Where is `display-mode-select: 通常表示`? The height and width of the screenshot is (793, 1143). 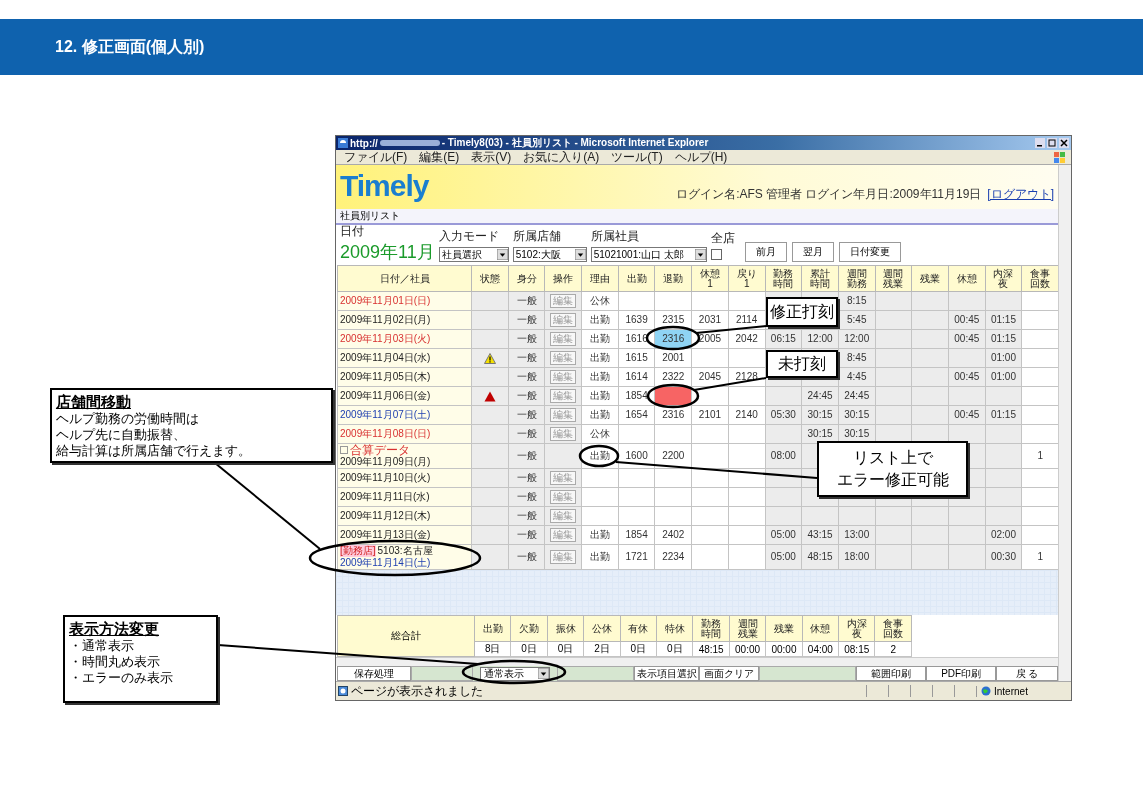
display-mode-select: 通常表示 is located at coordinates (514, 673).